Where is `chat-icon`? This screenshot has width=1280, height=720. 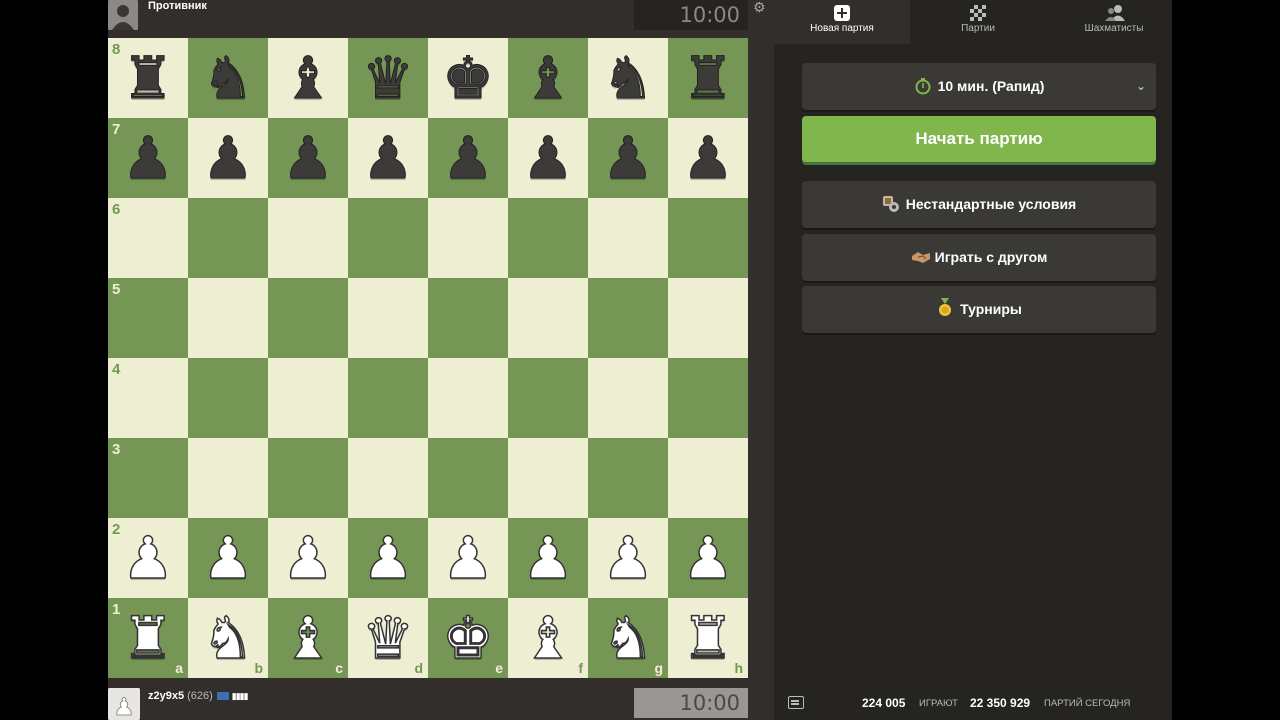
chat-icon is located at coordinates (796, 702).